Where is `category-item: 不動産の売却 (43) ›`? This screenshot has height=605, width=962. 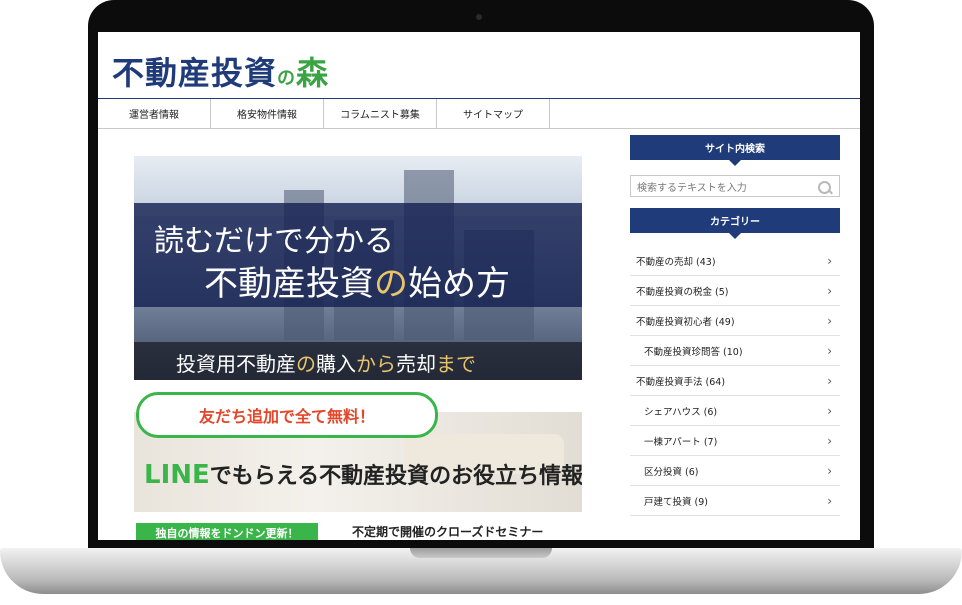
category-item: 不動産の売却 (43) › is located at coordinates (735, 261).